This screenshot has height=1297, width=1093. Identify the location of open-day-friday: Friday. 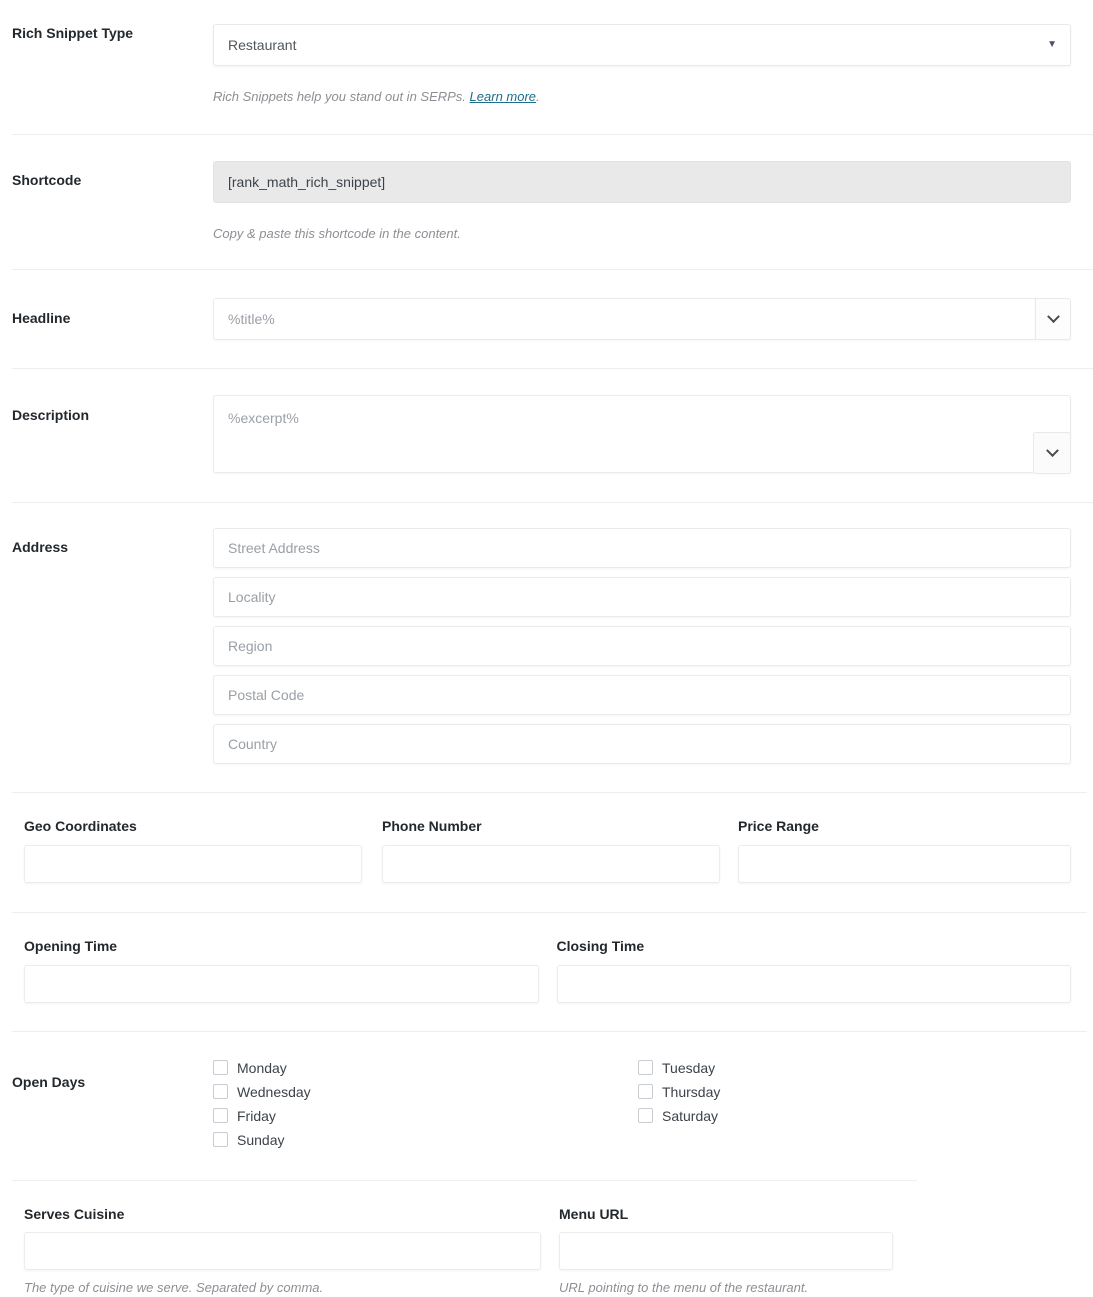
(425, 1116).